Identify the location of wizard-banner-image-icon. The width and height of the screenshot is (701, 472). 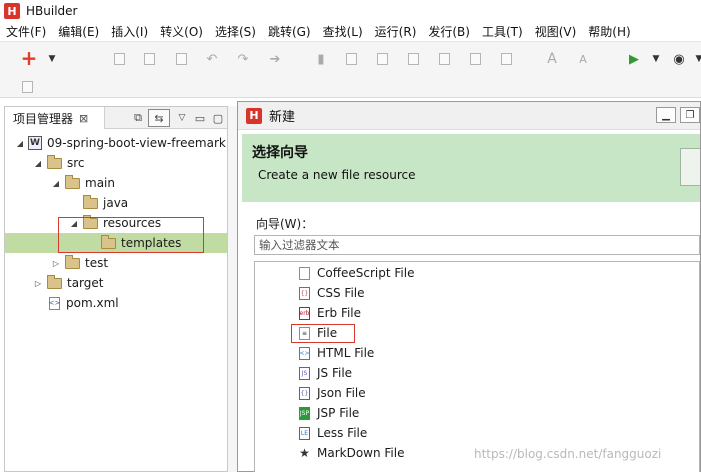
(690, 167).